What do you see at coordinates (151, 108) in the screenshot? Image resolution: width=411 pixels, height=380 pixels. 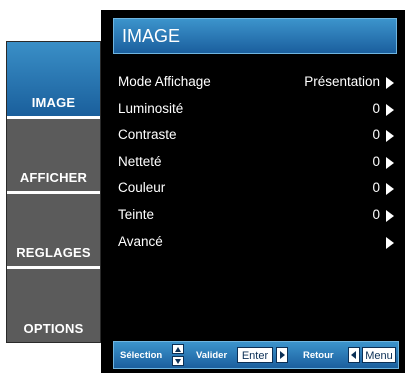 I see `menu-item-label: Luminosité` at bounding box center [151, 108].